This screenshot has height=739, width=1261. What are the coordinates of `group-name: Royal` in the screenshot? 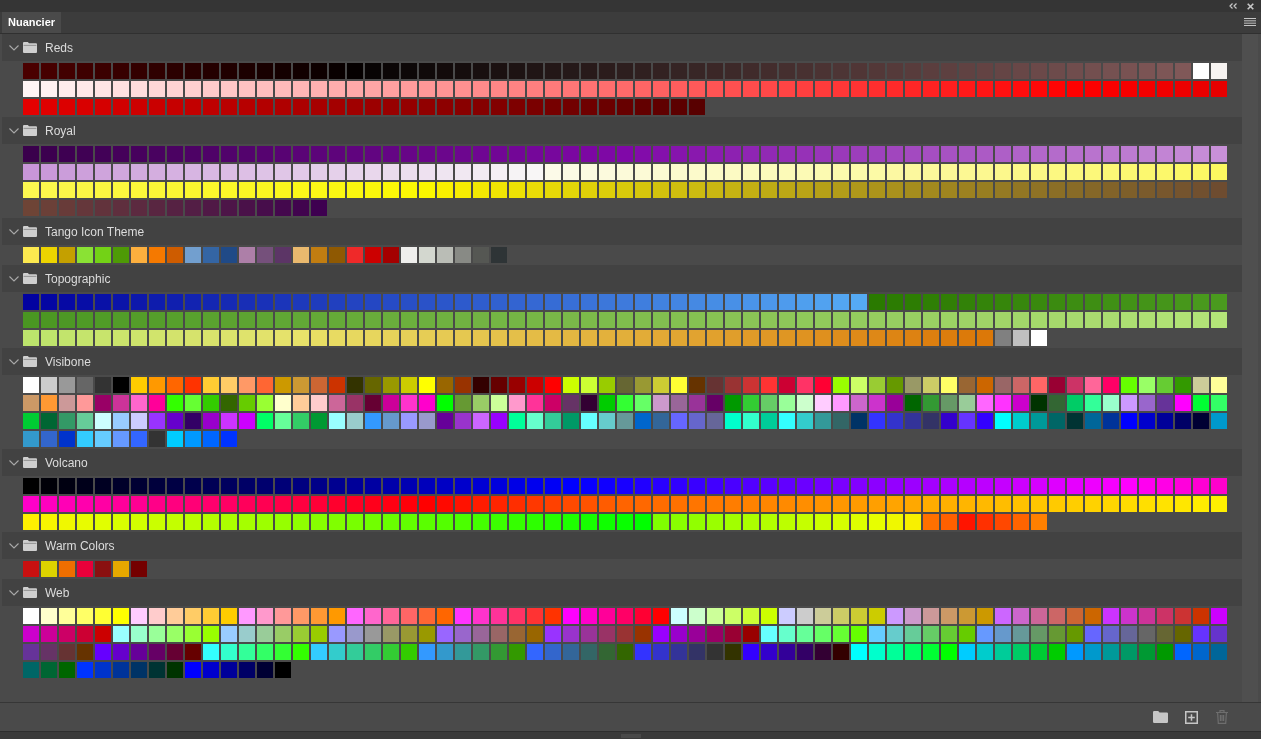 It's located at (60, 131).